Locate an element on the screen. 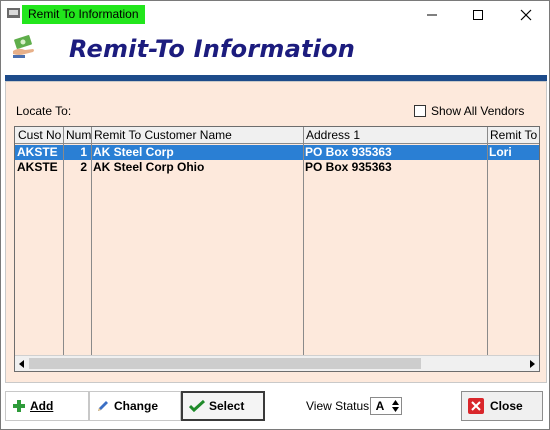  view-status-label: View Status: is located at coordinates (339, 406).